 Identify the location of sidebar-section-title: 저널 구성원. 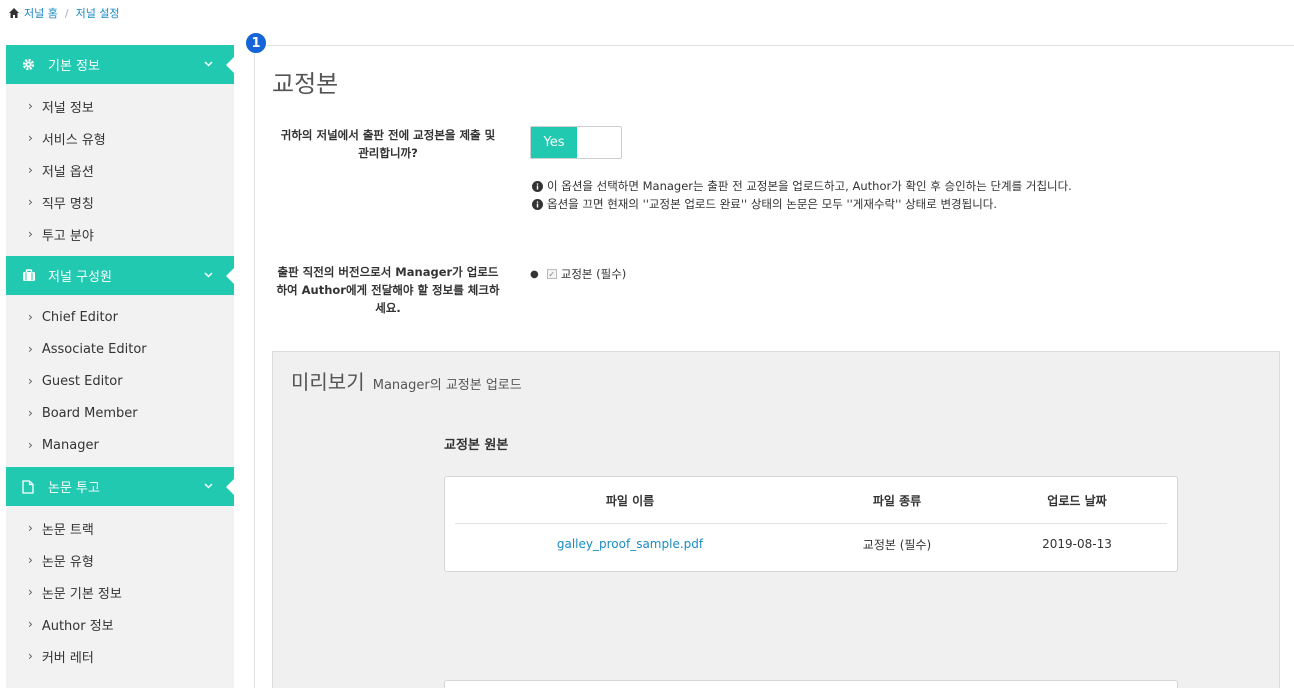
(80, 277).